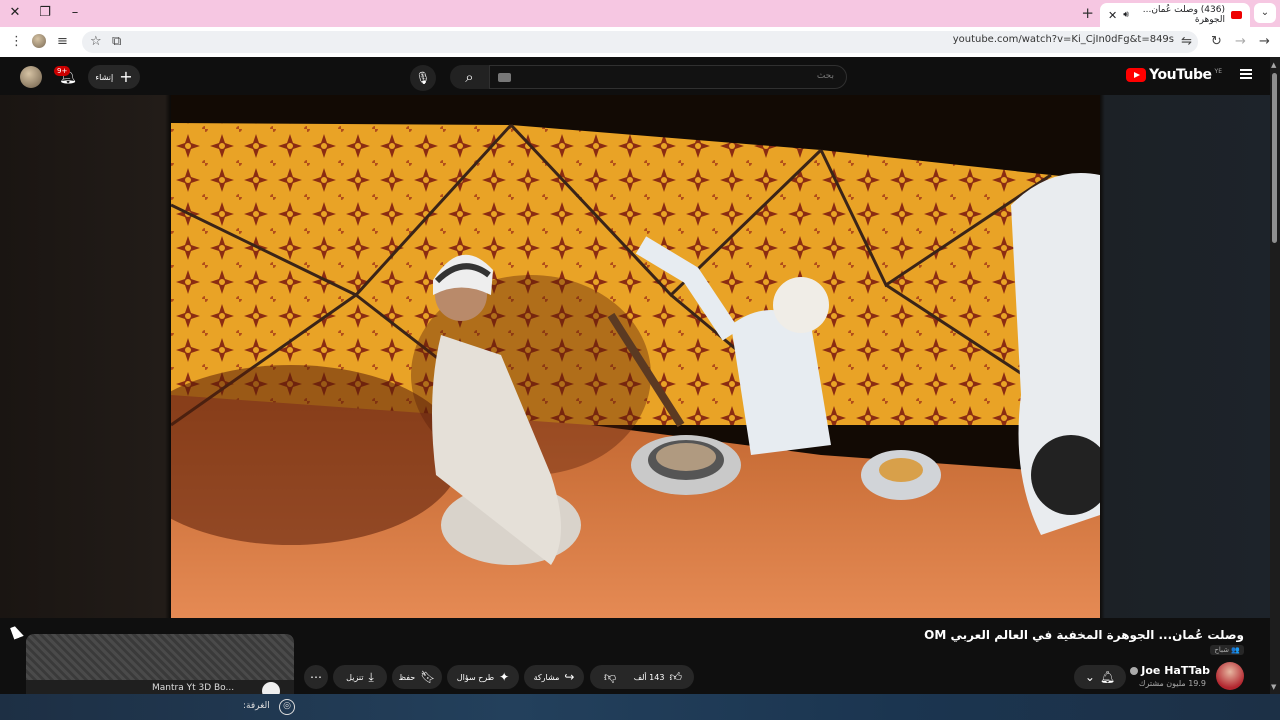  What do you see at coordinates (1222, 650) in the screenshot?
I see `member-tag-label: شباح` at bounding box center [1222, 650].